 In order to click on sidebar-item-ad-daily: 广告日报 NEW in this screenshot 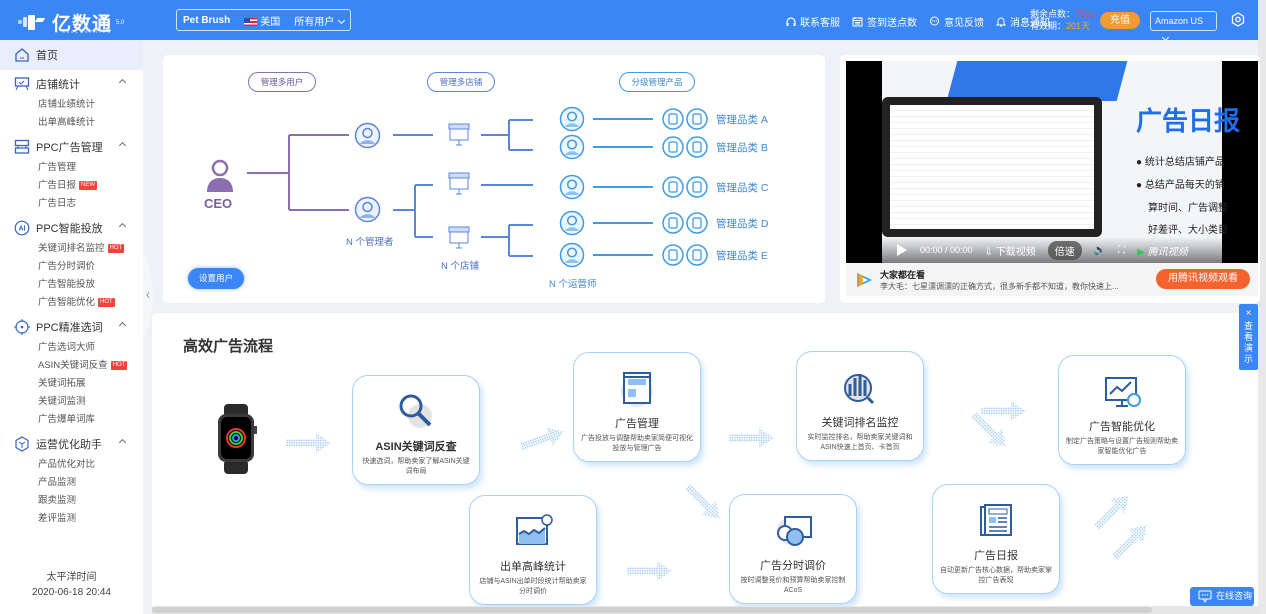, I will do `click(71, 186)`.